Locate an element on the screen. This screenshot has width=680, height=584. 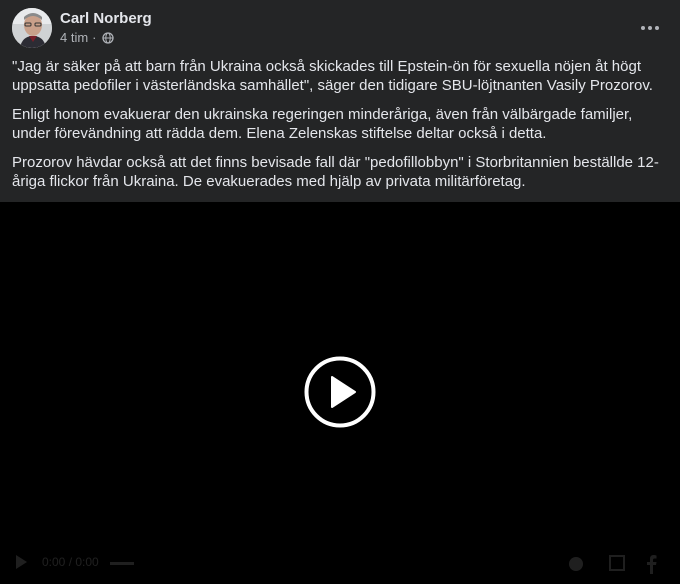
post-header: Carl Norberg 4 tim · is located at coordinates (340, 28).